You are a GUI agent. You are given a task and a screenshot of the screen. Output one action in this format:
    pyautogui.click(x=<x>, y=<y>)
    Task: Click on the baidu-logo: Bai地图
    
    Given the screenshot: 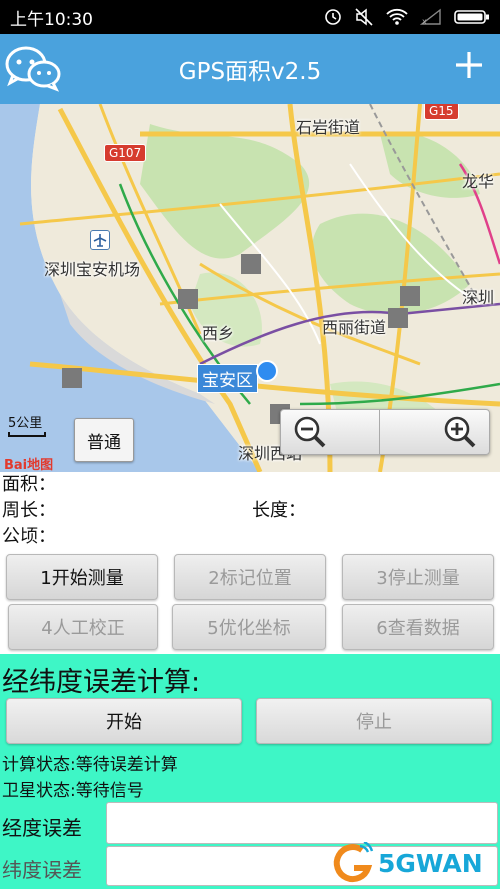 What is the action you would take?
    pyautogui.click(x=28, y=463)
    